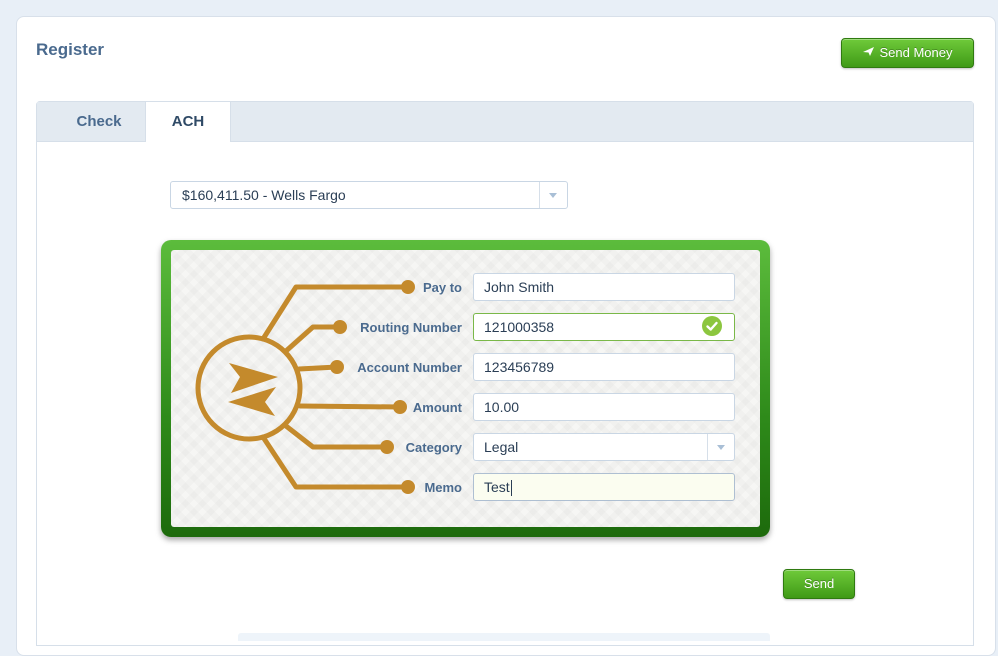 Image resolution: width=998 pixels, height=656 pixels. I want to click on bottom-panel-edge, so click(504, 637).